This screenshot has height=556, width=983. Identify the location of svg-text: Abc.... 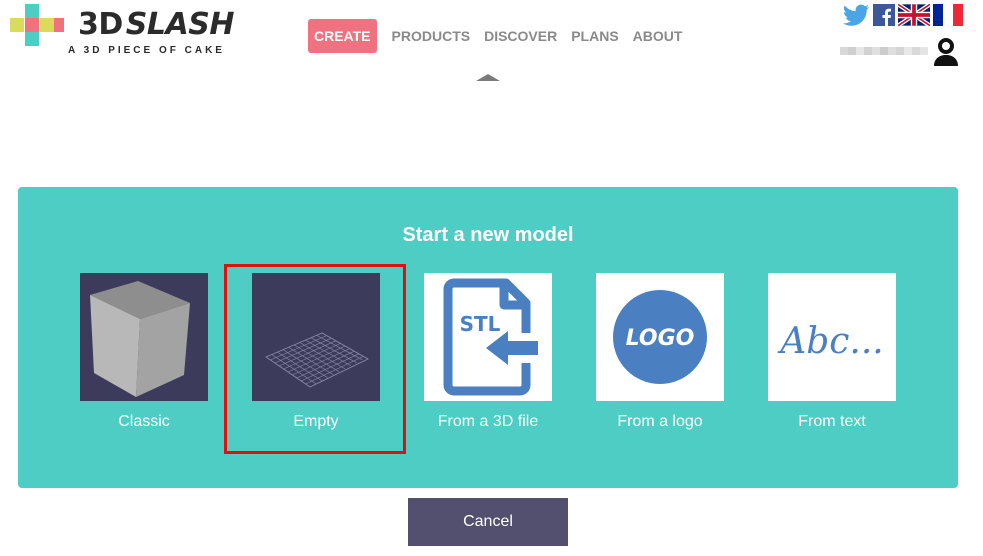
(830, 341).